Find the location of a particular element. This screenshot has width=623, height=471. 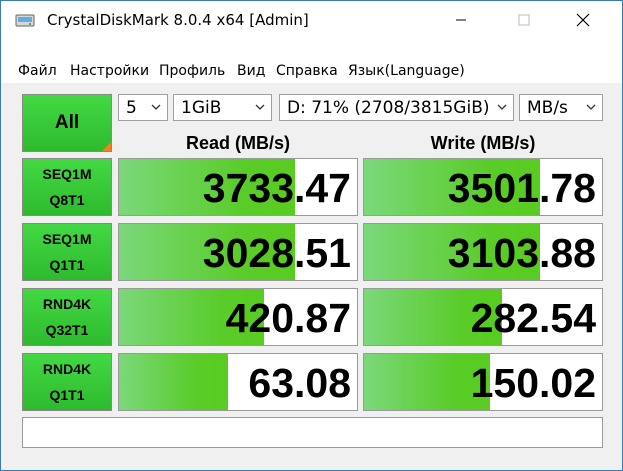

write-result-cell: 3103.88 is located at coordinates (483, 252).